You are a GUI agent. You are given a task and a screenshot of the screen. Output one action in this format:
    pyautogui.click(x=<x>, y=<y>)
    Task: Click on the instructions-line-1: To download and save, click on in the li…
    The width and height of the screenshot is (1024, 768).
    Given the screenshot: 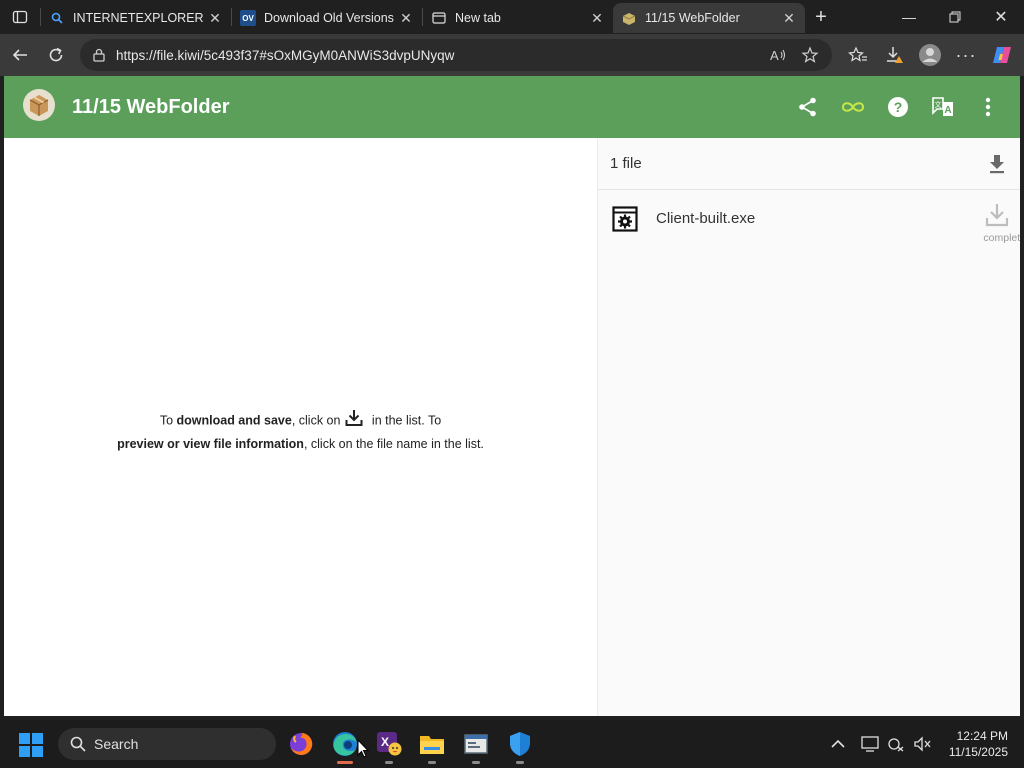 What is the action you would take?
    pyautogui.click(x=300, y=421)
    